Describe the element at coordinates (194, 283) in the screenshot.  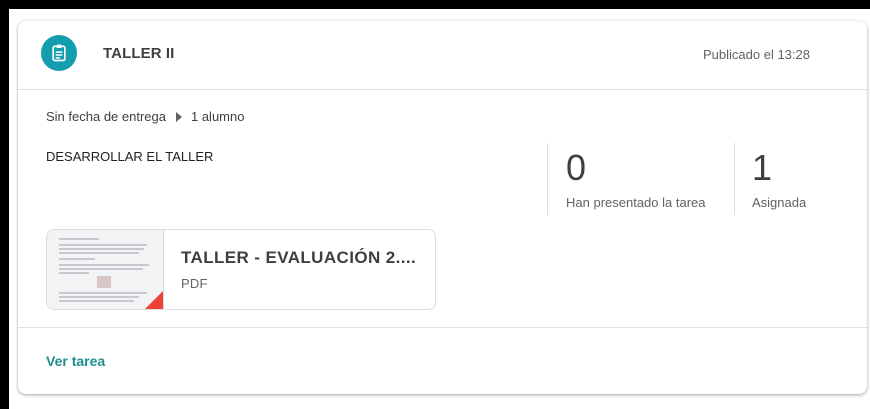
I see `attachment-type: PDF` at that location.